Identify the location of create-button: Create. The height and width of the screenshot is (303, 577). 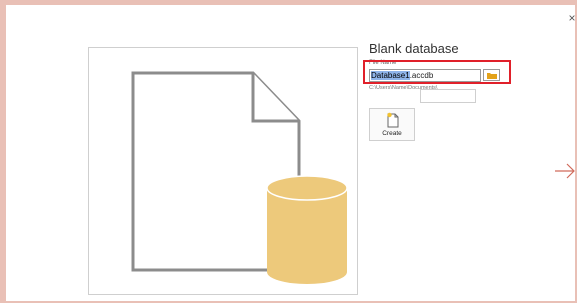
(392, 124).